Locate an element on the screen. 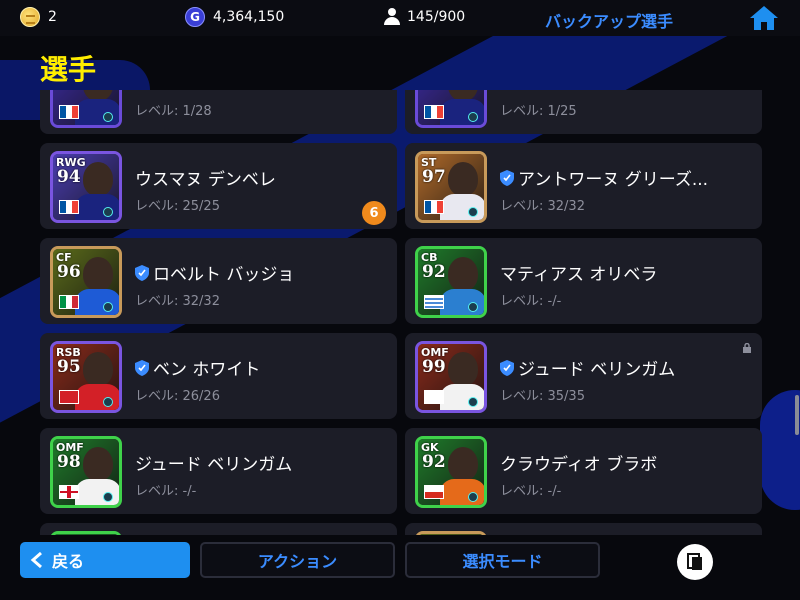 This screenshot has width=800, height=600. player-card: CB 92 マティアス オリベラ レベル: -/- is located at coordinates (583, 281).